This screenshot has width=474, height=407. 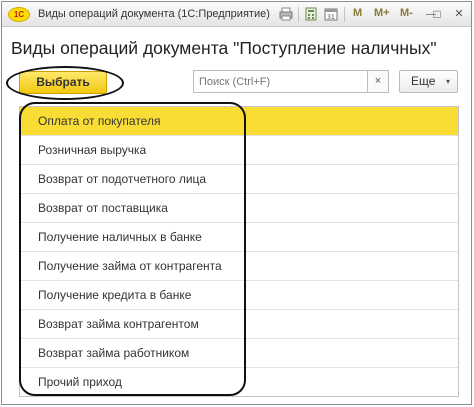 I want to click on more-button-label: Еще, so click(x=423, y=81).